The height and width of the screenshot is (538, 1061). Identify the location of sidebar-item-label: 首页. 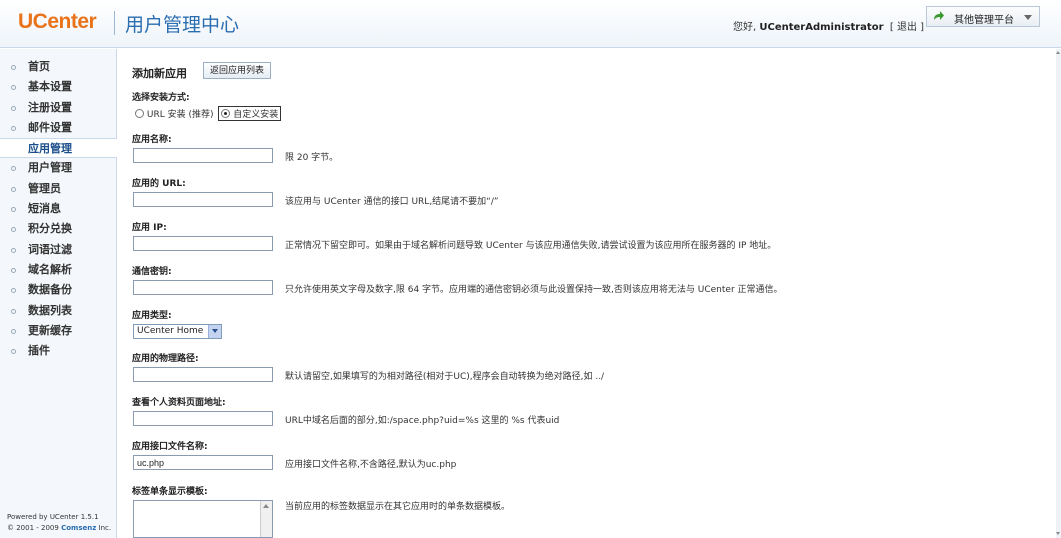
(39, 66).